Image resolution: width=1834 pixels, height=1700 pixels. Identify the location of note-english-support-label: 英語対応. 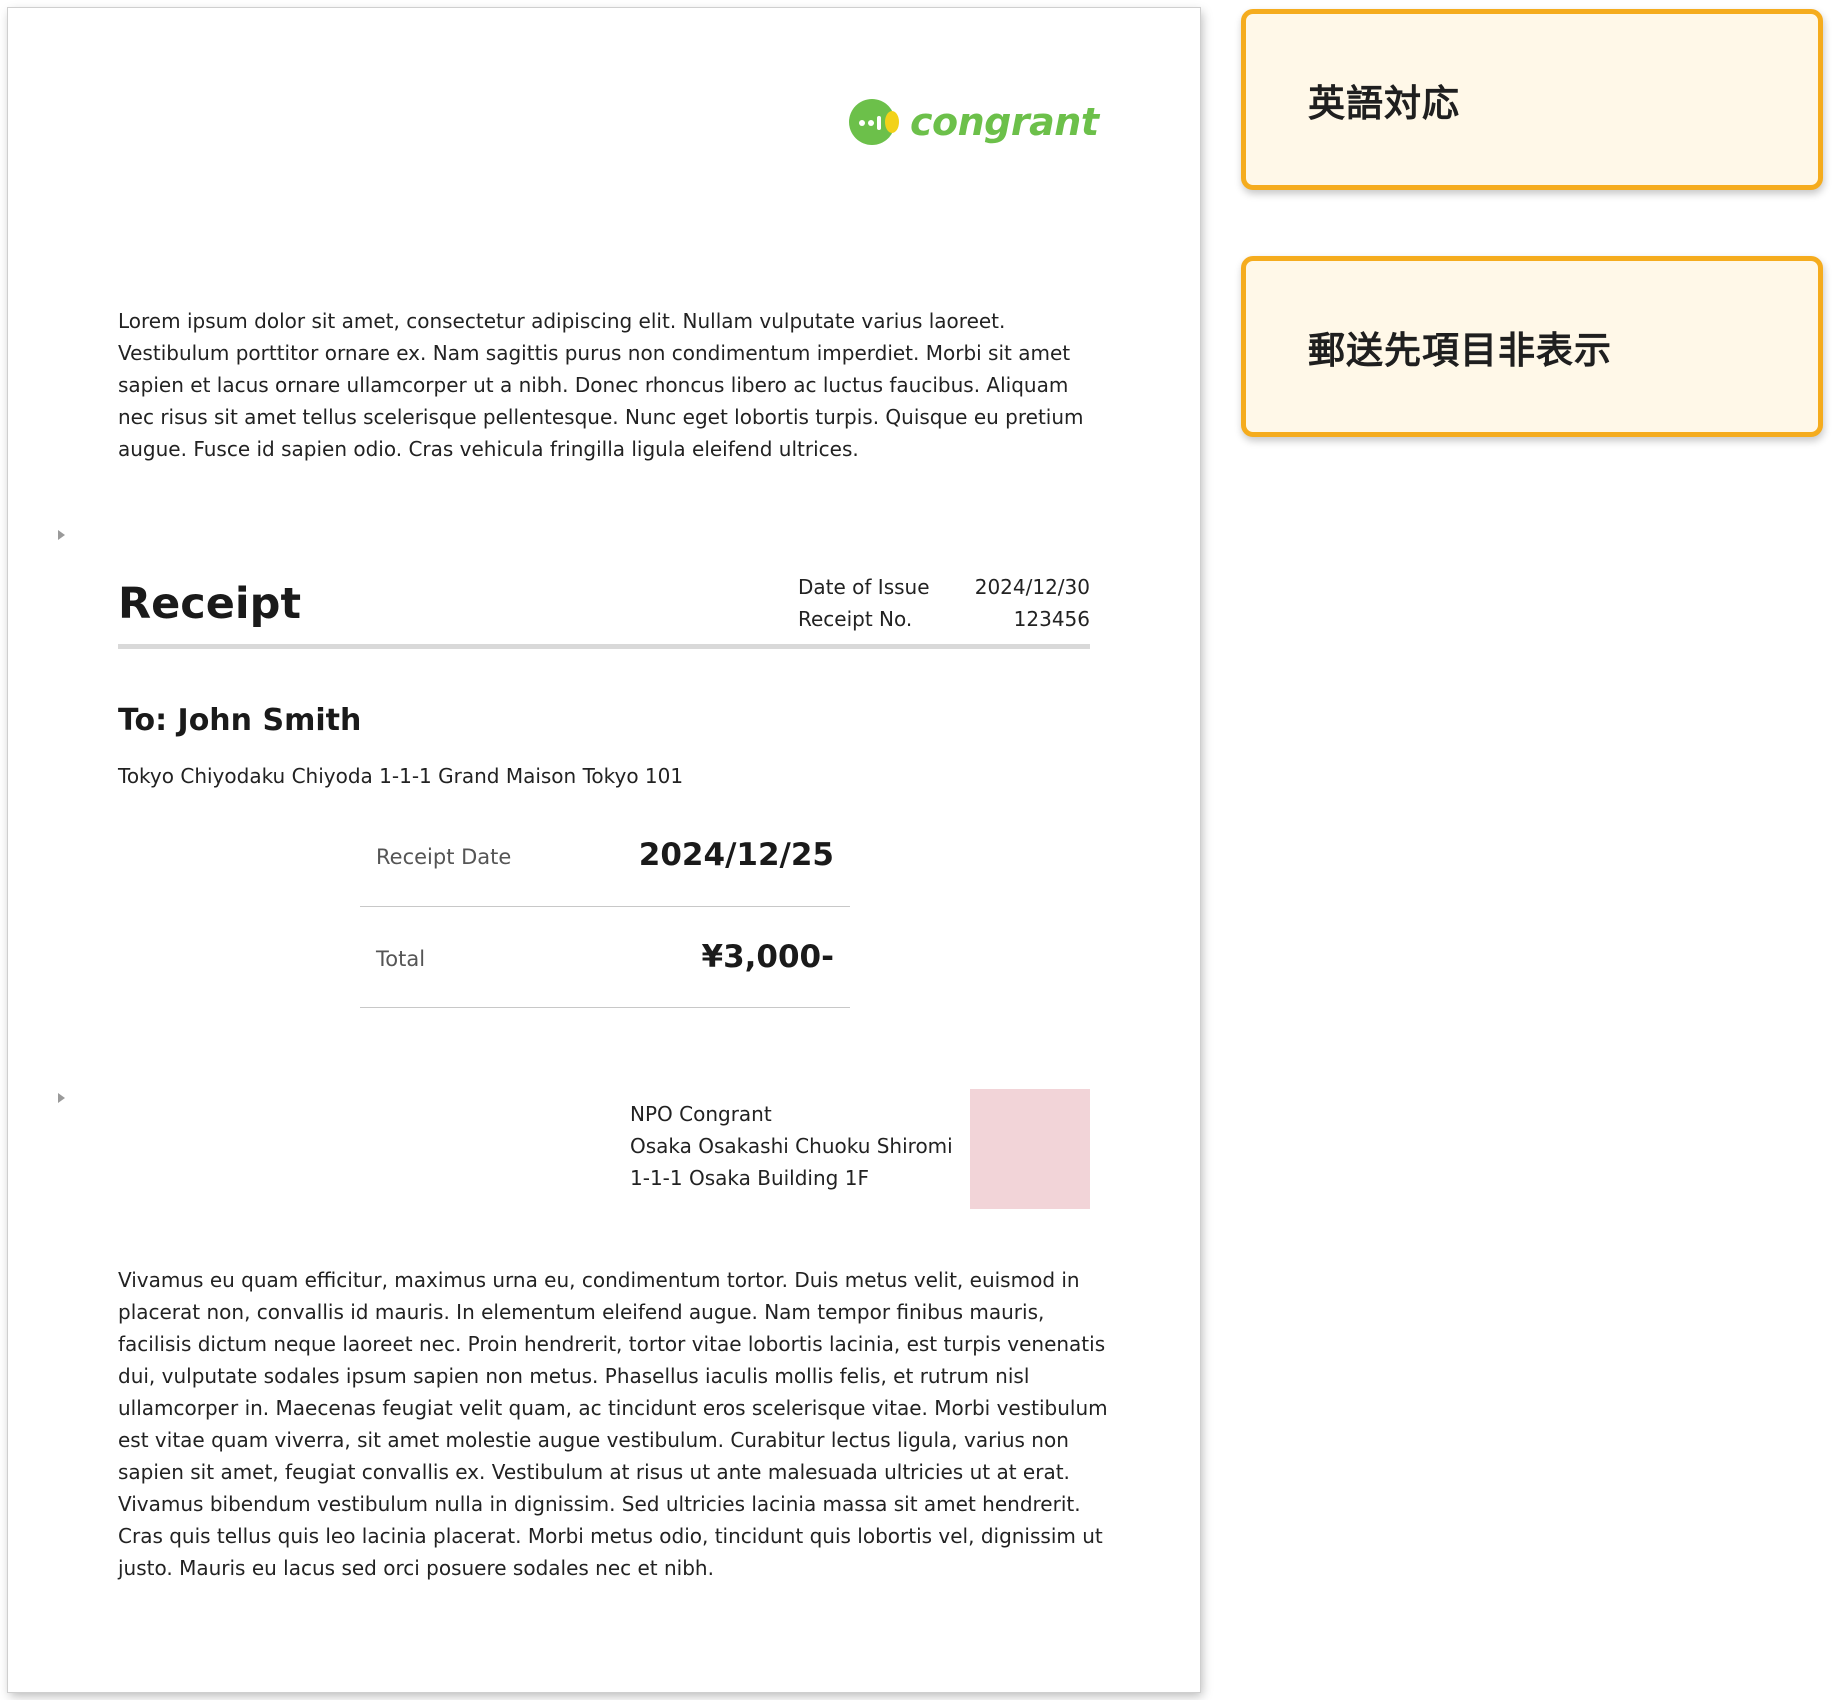
(1384, 103).